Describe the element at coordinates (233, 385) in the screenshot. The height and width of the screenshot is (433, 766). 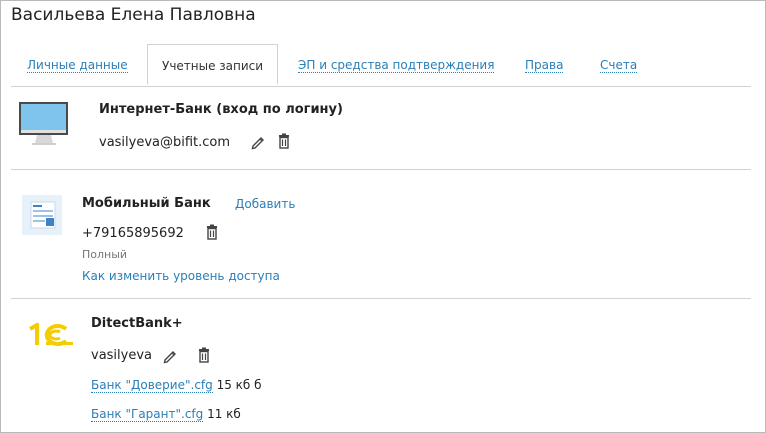
I see `file-size: 15 кб` at that location.